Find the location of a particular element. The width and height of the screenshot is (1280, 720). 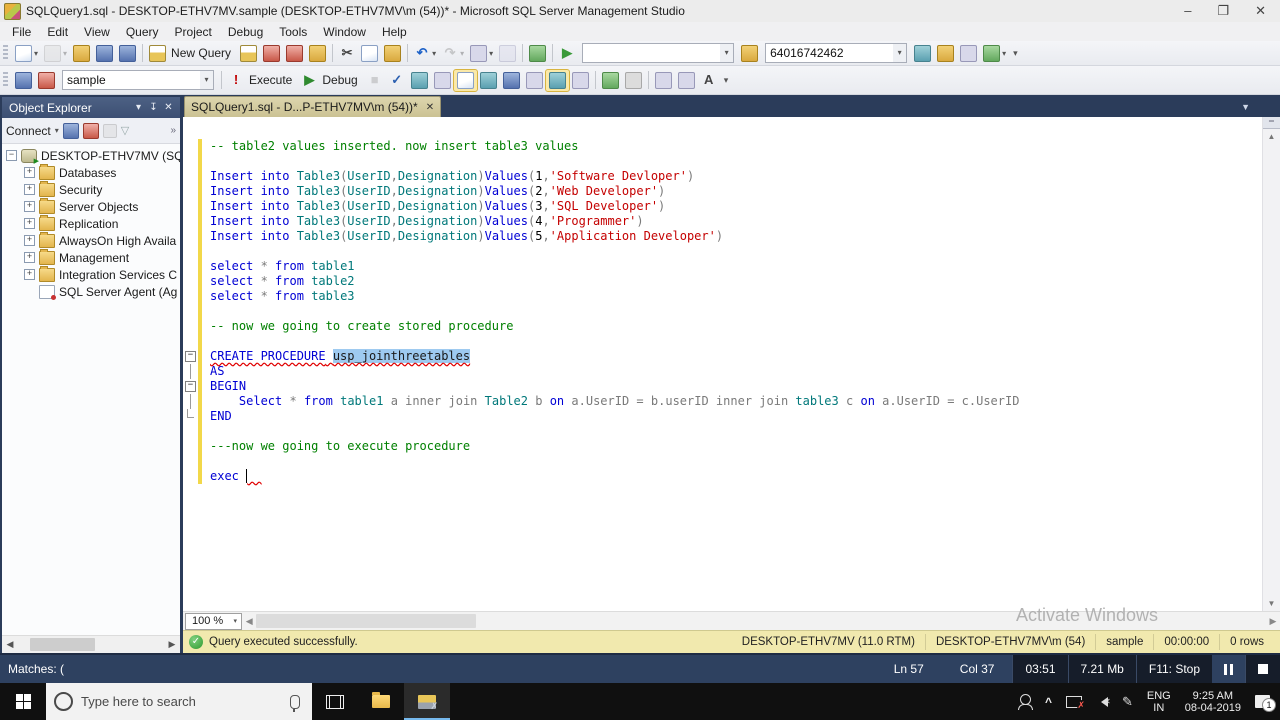

taskbar-search: Type here to search is located at coordinates (179, 701).